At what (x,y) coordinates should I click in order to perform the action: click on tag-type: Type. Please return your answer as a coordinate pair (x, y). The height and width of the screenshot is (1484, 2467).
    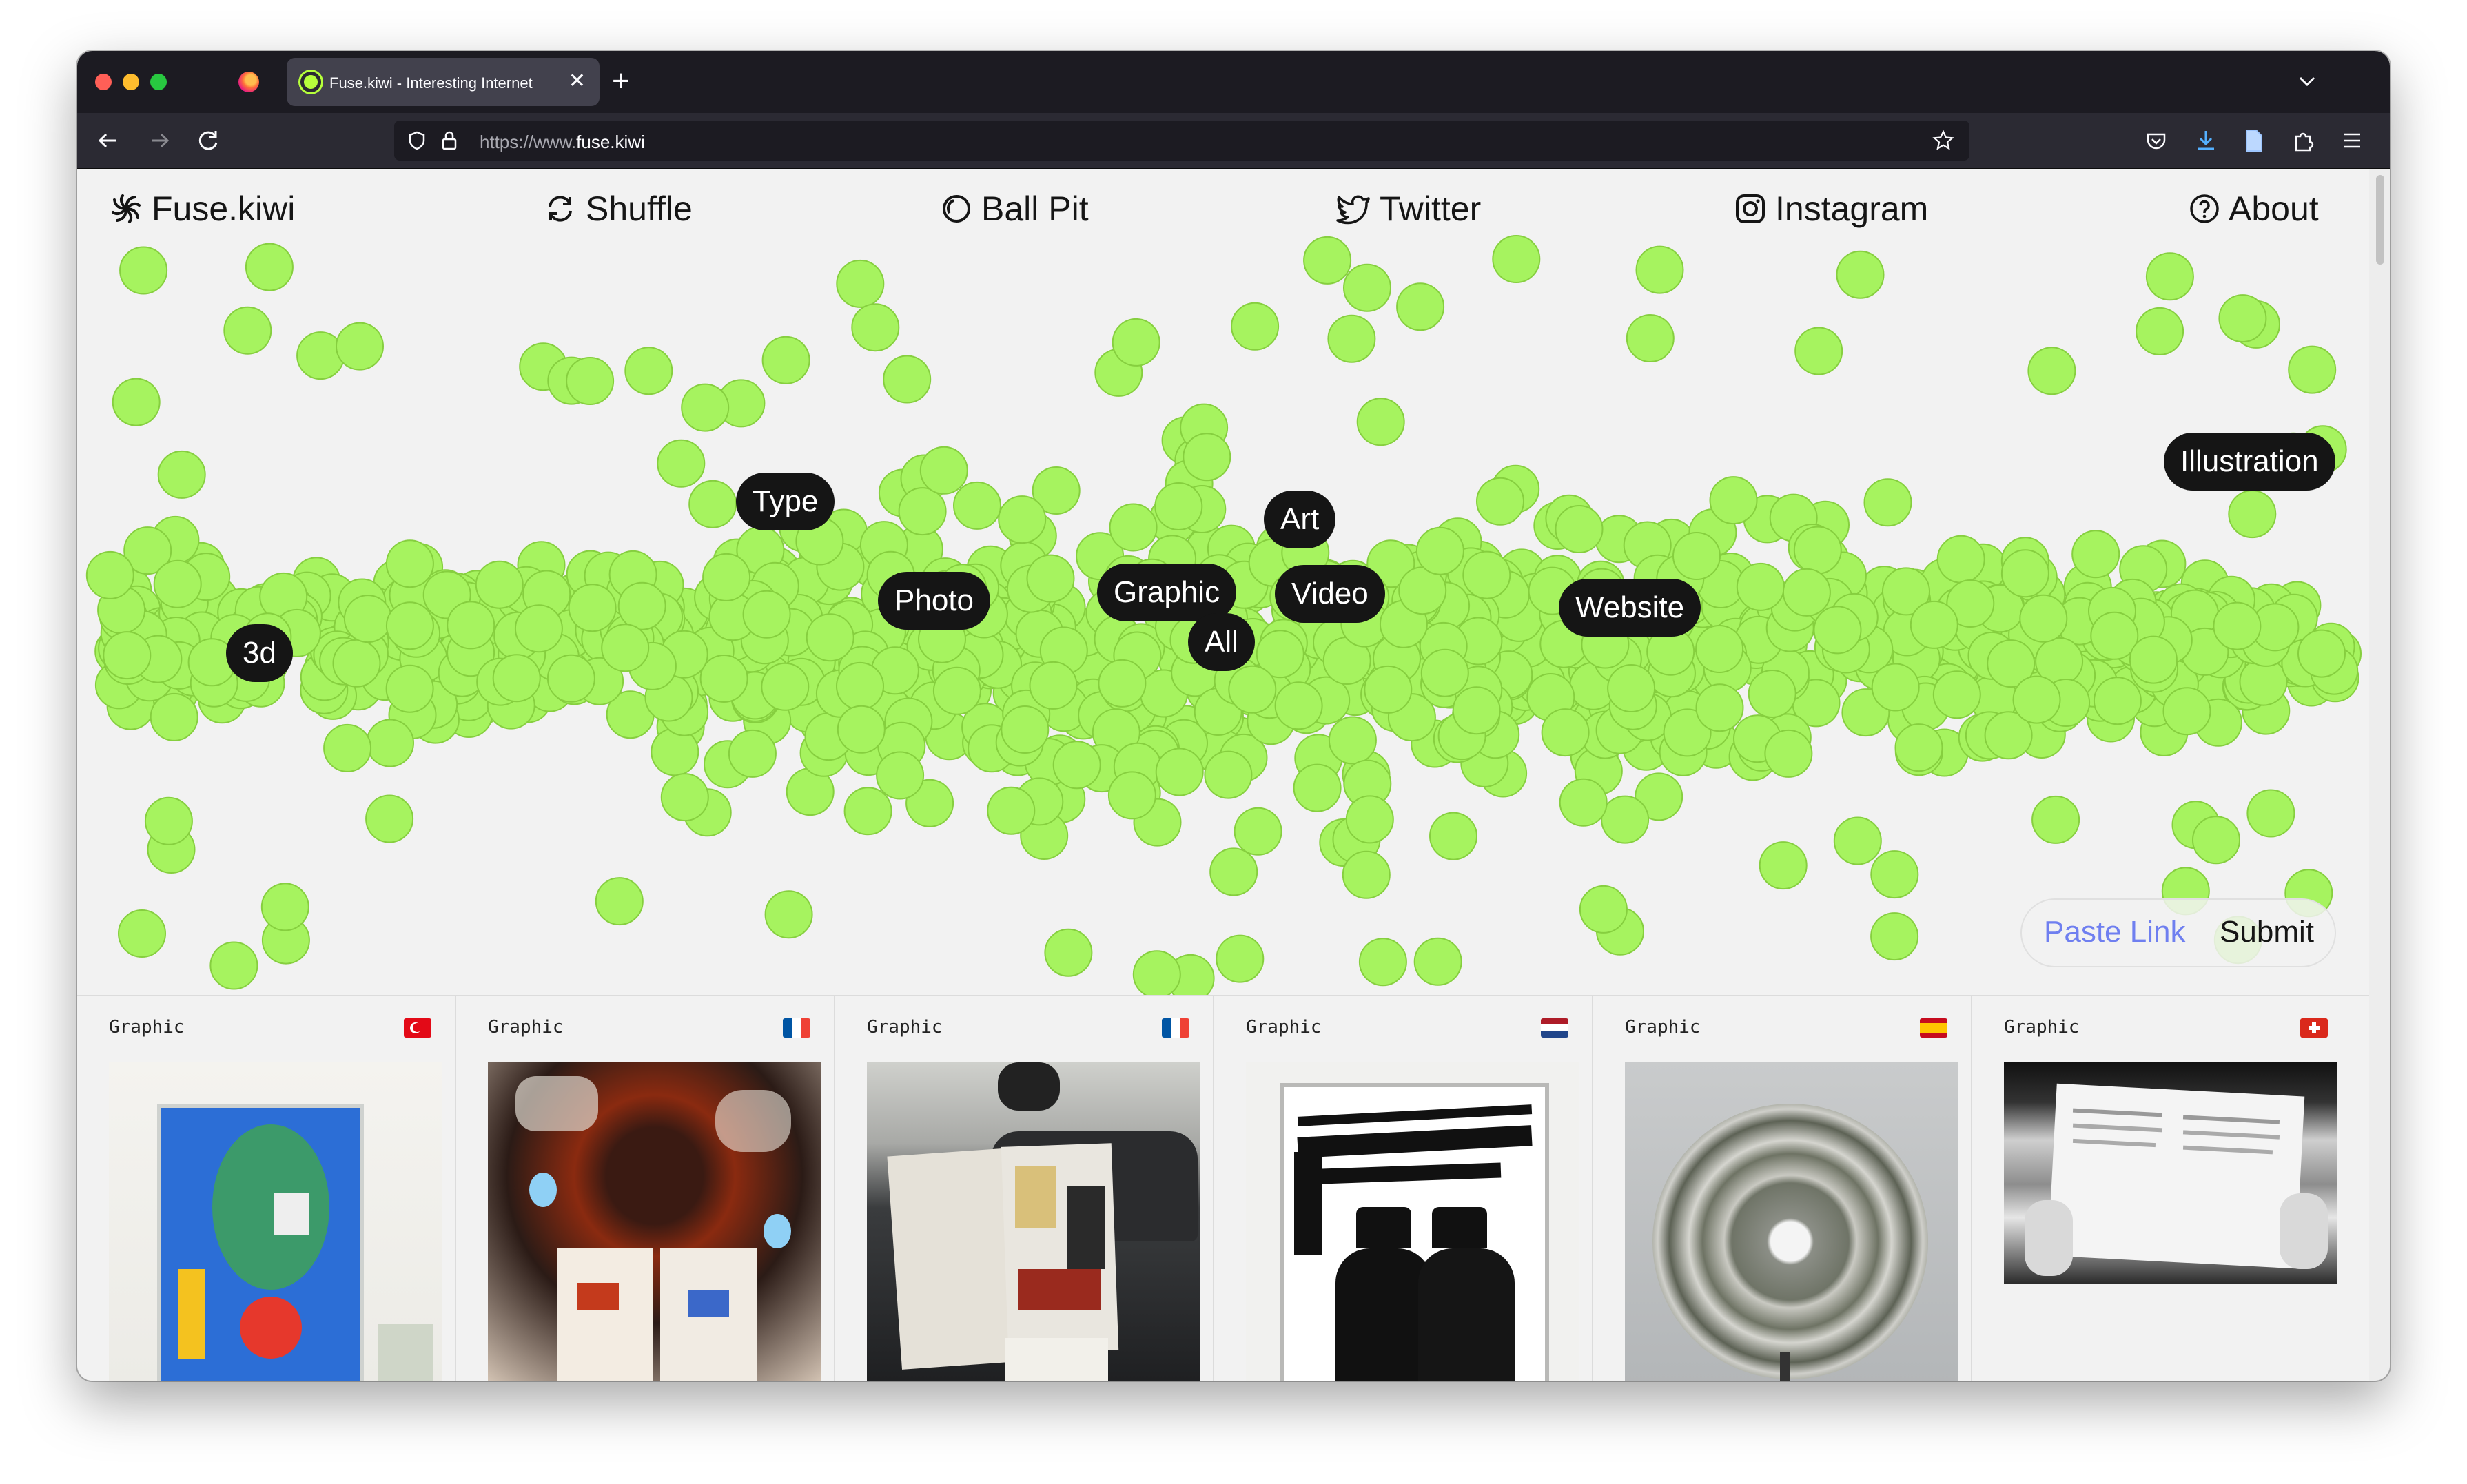
    Looking at the image, I should click on (785, 501).